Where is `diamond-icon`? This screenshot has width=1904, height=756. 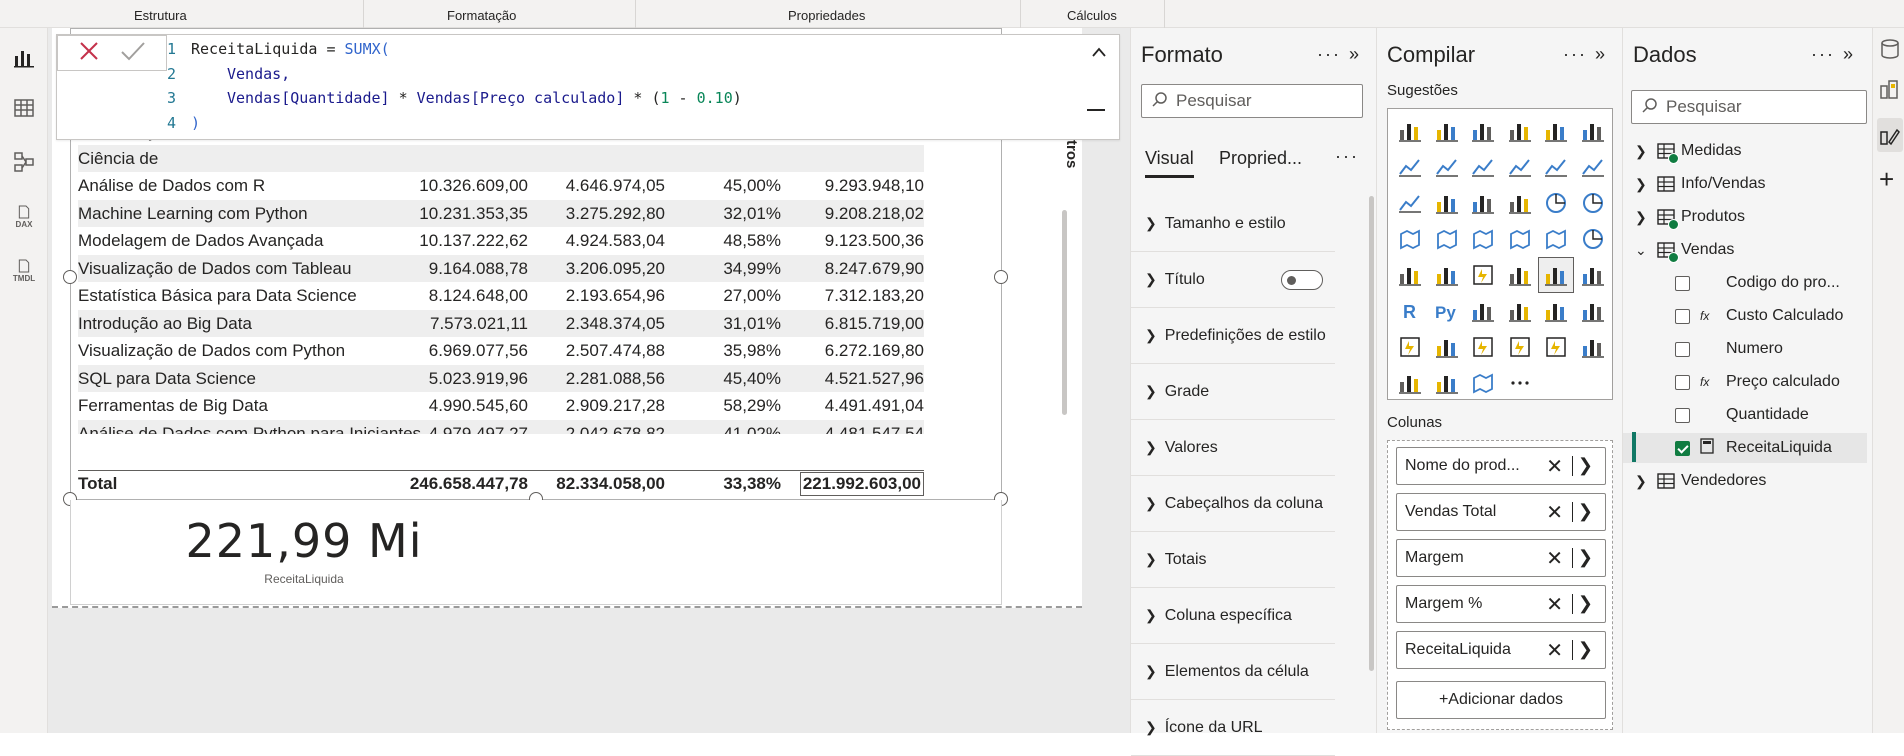 diamond-icon is located at coordinates (1447, 383).